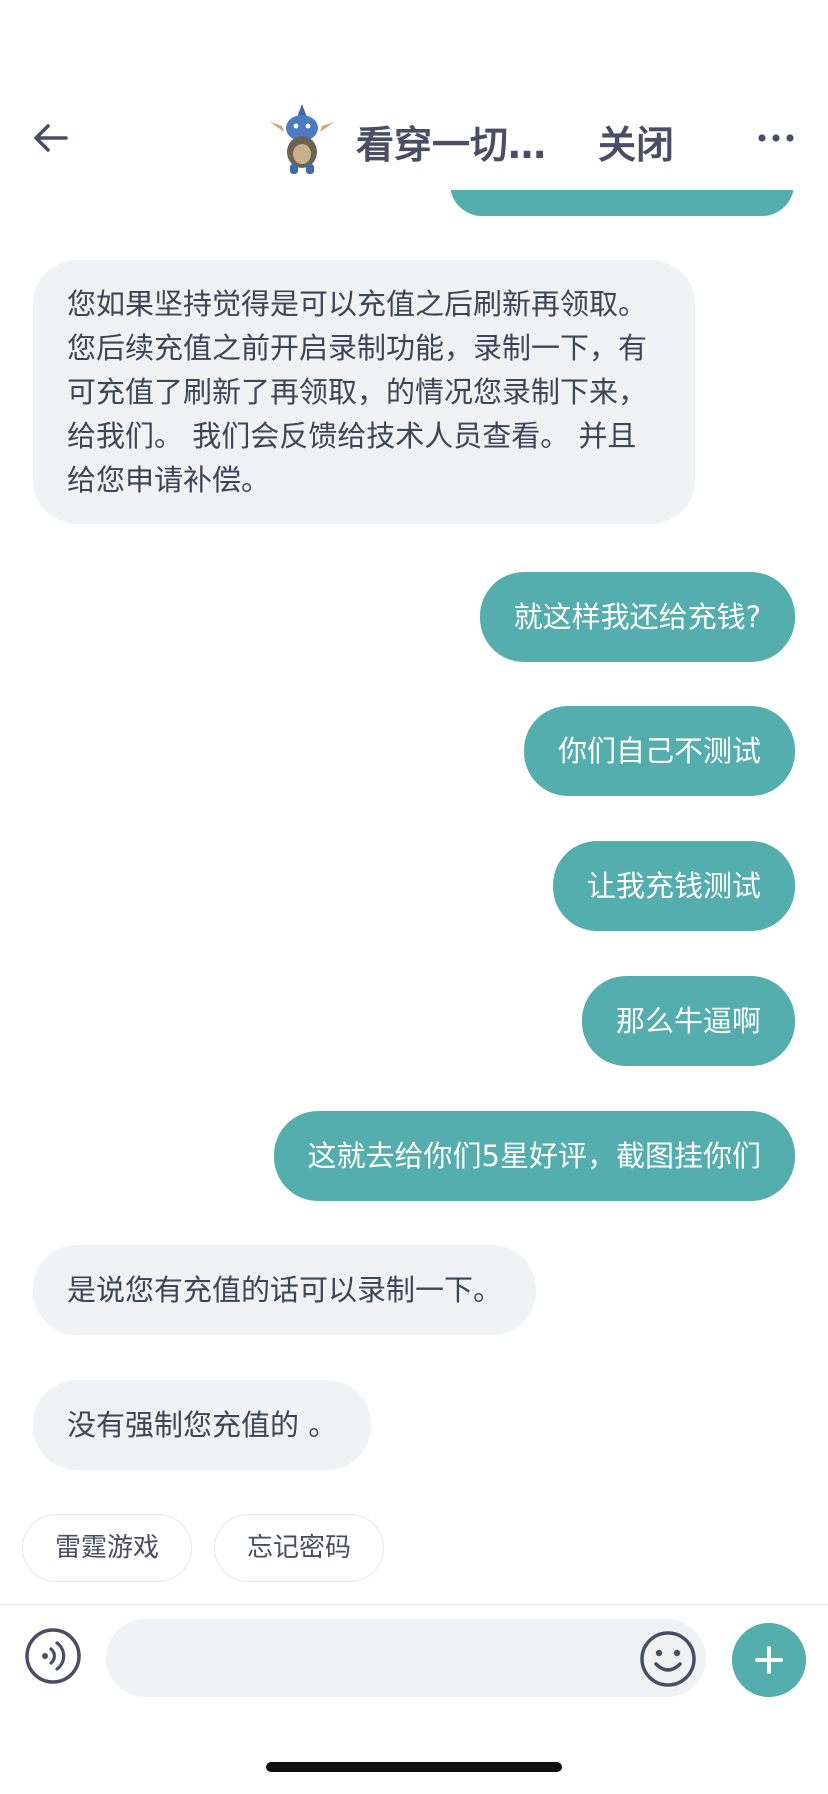 This screenshot has height=1794, width=828. Describe the element at coordinates (414, 1767) in the screenshot. I see `home-indicator` at that location.